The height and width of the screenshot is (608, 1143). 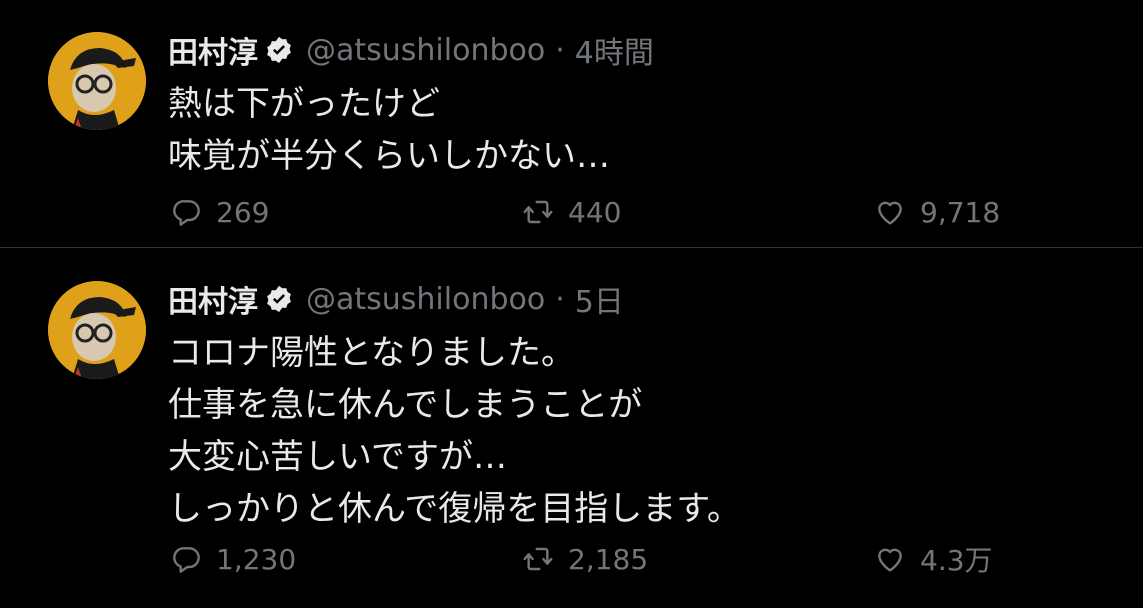 I want to click on tweet-actions: 1,230 2,185 4.3万, so click(x=571, y=559).